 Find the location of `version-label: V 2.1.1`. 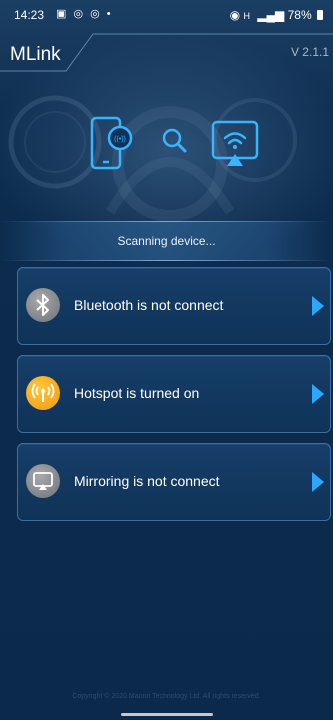

version-label: V 2.1.1 is located at coordinates (309, 52).